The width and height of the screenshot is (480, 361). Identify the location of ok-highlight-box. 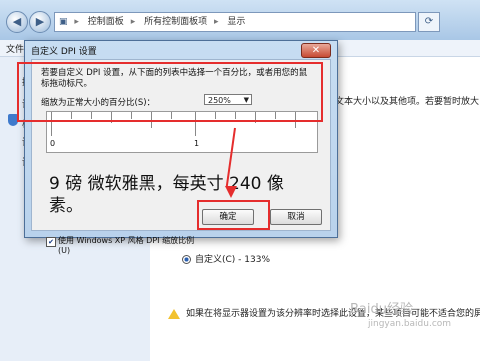
(233, 215).